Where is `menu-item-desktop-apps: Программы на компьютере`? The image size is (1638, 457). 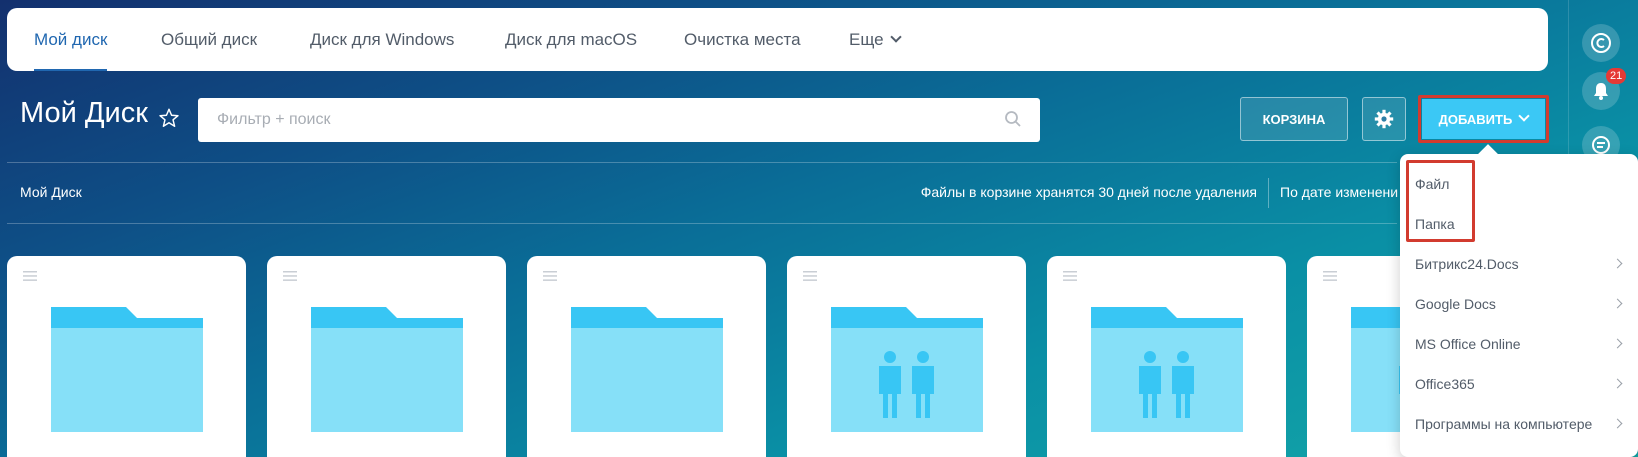
menu-item-desktop-apps: Программы на компьютере is located at coordinates (1519, 424).